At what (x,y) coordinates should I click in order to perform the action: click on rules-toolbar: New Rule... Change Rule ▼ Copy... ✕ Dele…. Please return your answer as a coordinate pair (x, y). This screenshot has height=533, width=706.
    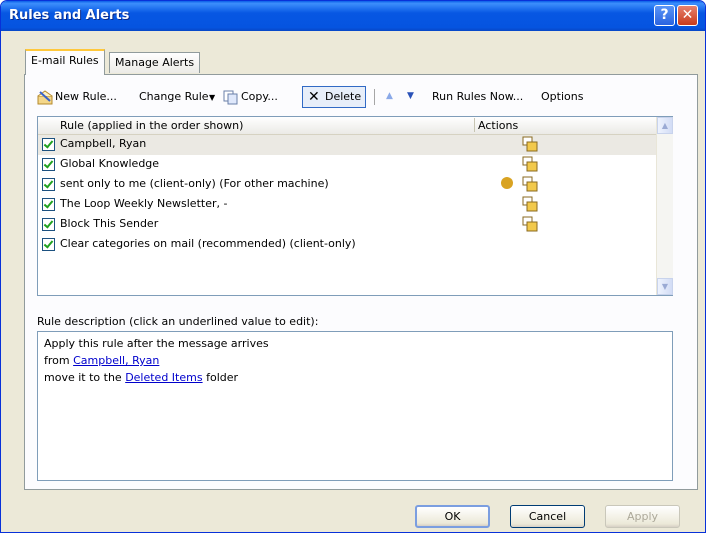
    Looking at the image, I should click on (362, 98).